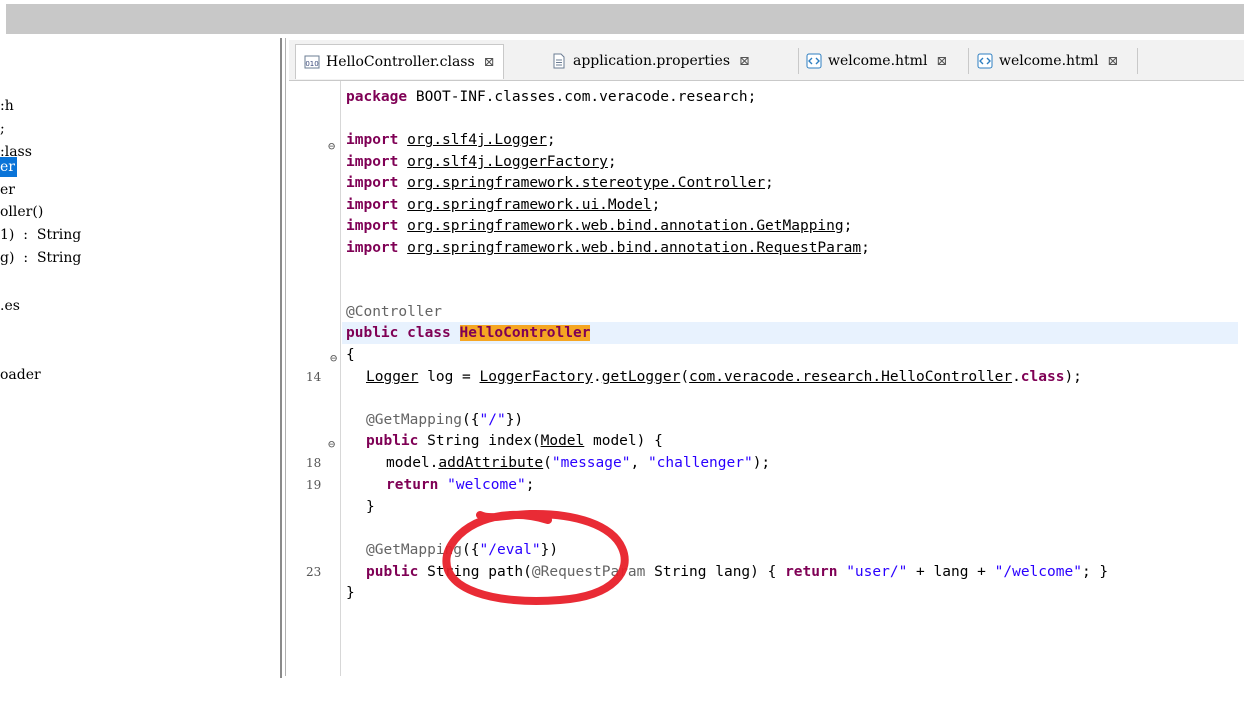  What do you see at coordinates (2, 129) in the screenshot?
I see `outline-item: ;` at bounding box center [2, 129].